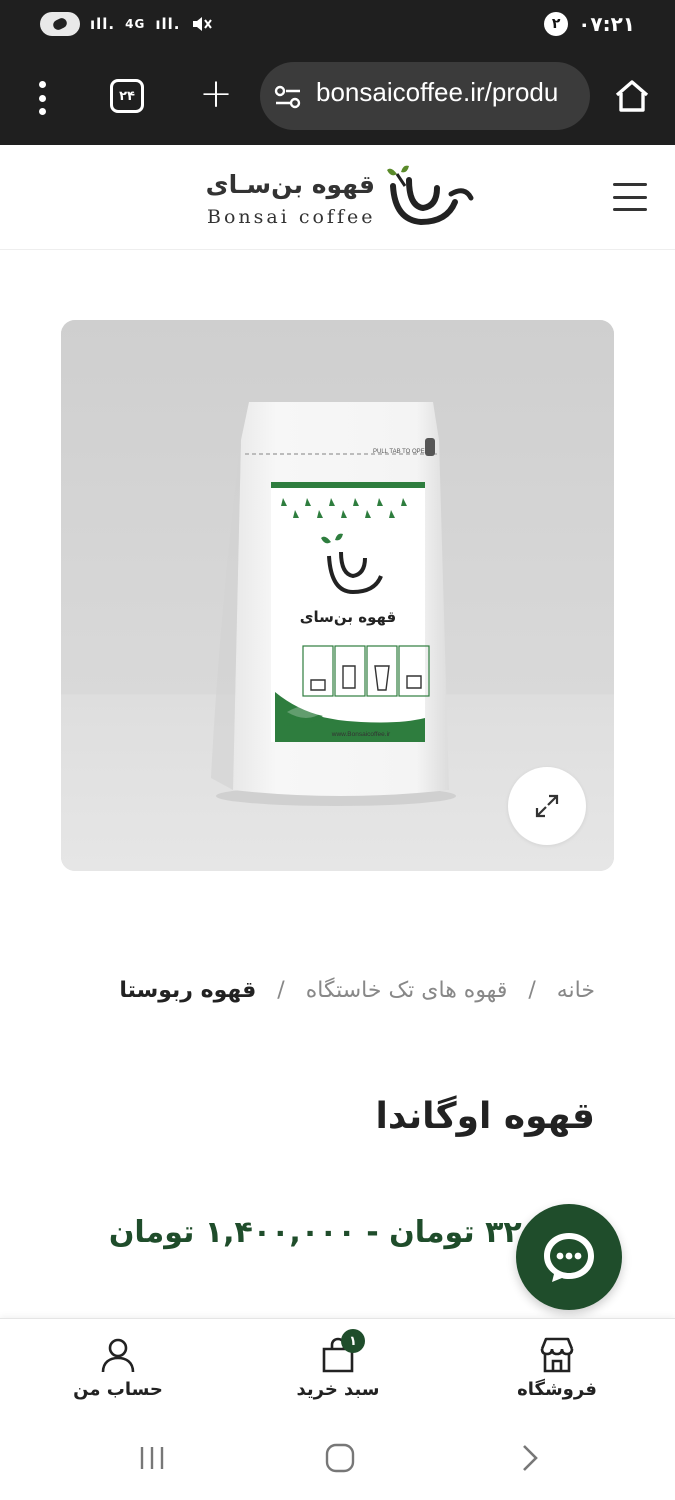  What do you see at coordinates (353, 1341) in the screenshot?
I see `cart-count-badge: ۱` at bounding box center [353, 1341].